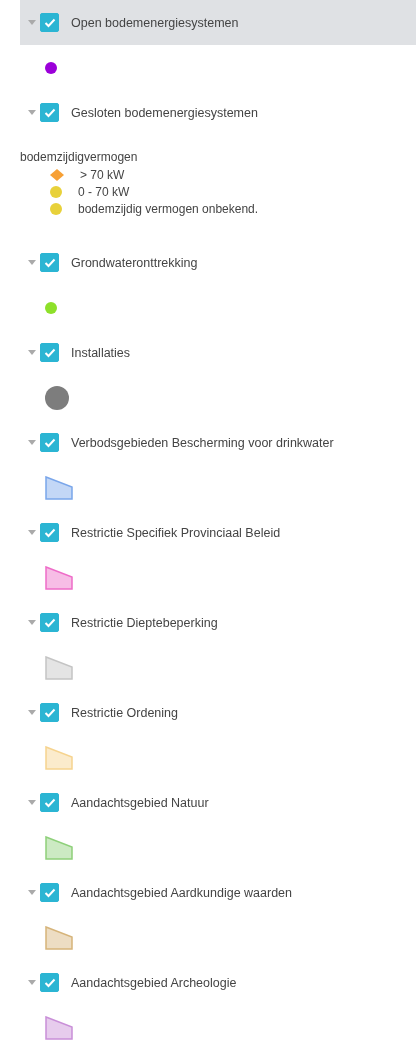 The height and width of the screenshot is (1040, 416). Describe the element at coordinates (140, 802) in the screenshot. I see `layer-name: Aandachtsgebied Natuur` at that location.